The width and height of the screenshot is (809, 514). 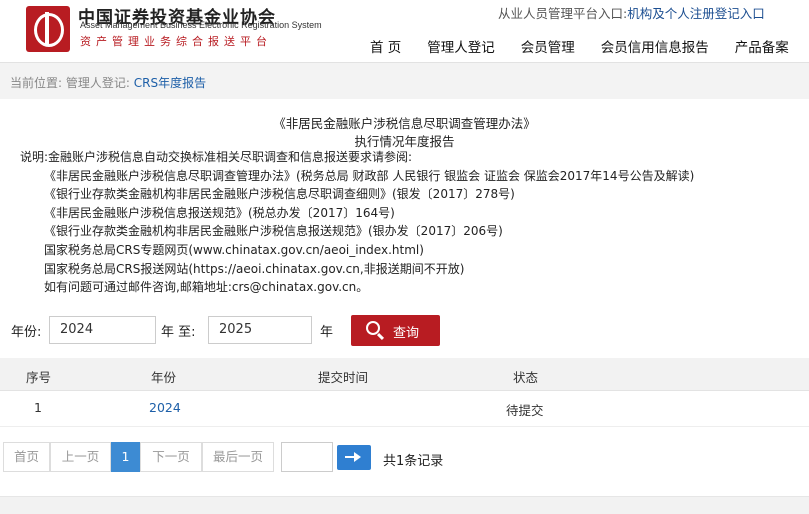 I want to click on report-title-line1: 《非居民金融账户涉税信息尽职调查管理办法》, so click(x=404, y=123).